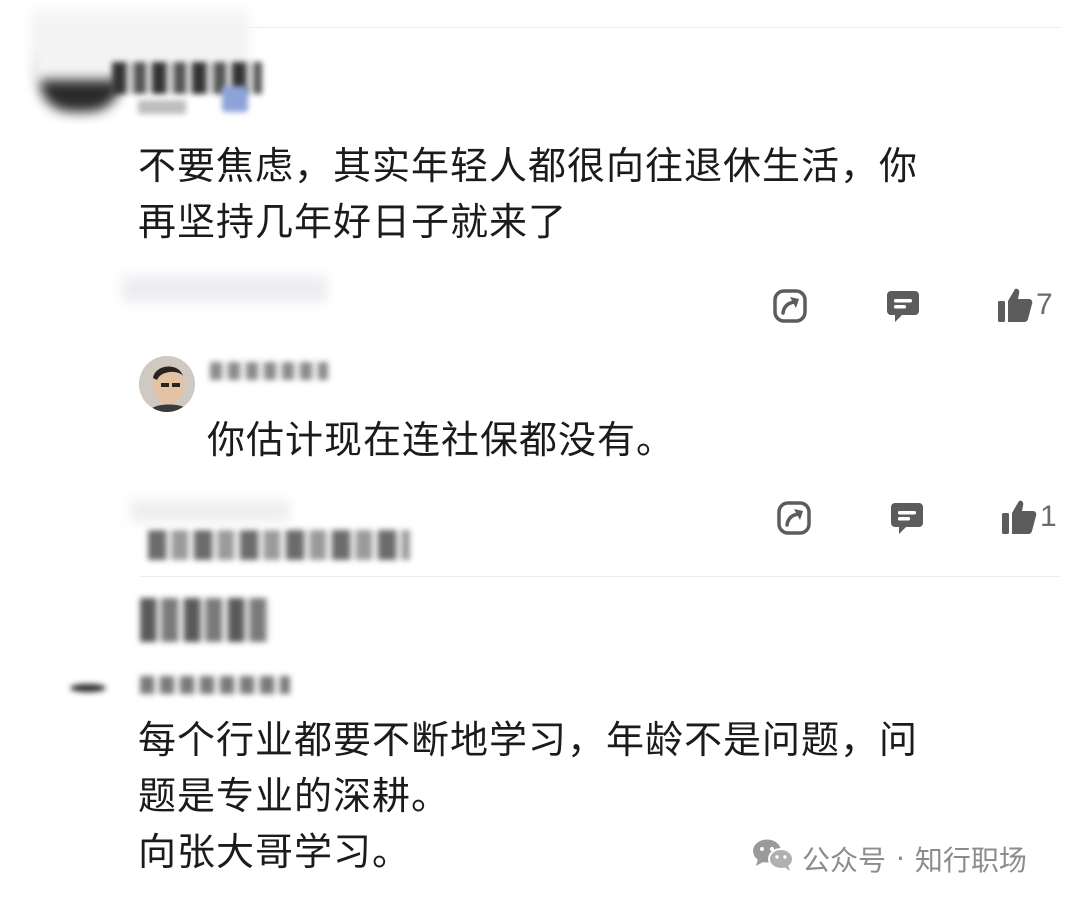  I want to click on watermark-name: 知行职场, so click(970, 860).